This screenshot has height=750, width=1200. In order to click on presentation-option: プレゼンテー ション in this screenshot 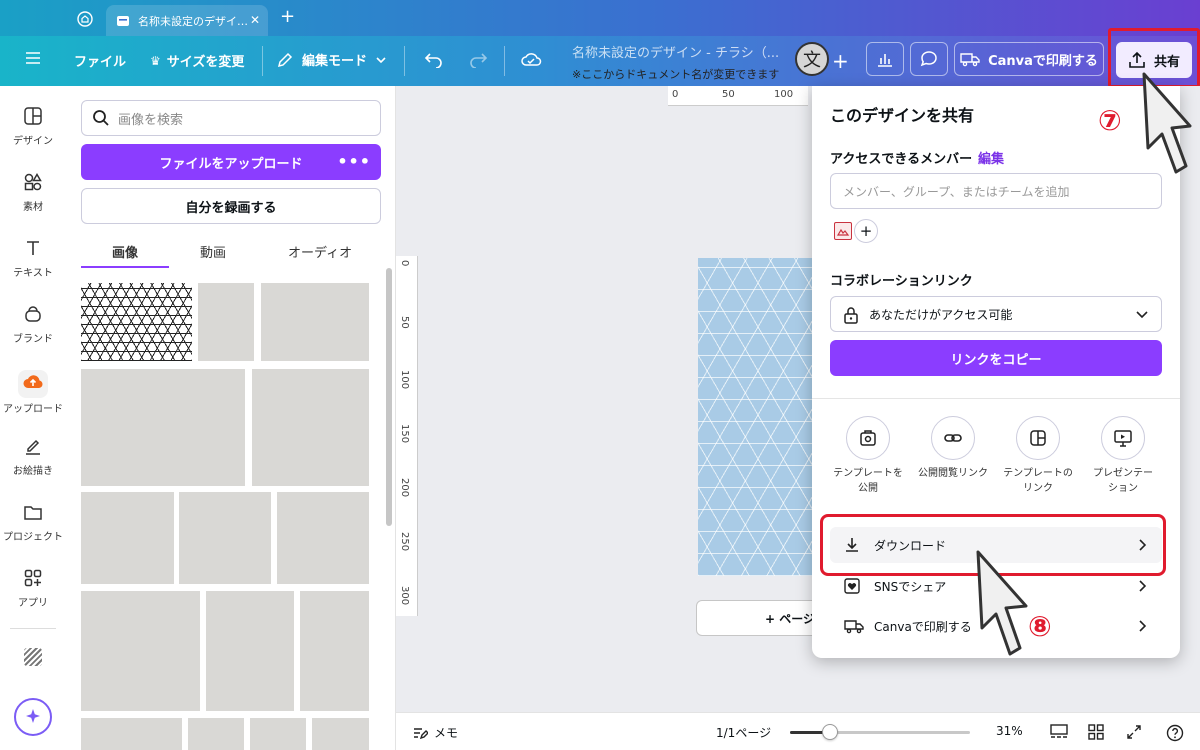, I will do `click(1123, 456)`.